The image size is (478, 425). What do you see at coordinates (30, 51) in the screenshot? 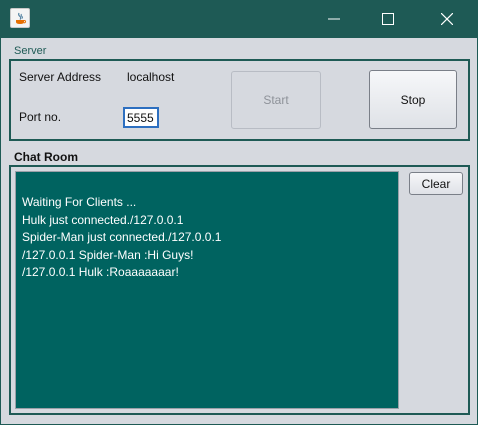
I see `server-group-title: Server` at bounding box center [30, 51].